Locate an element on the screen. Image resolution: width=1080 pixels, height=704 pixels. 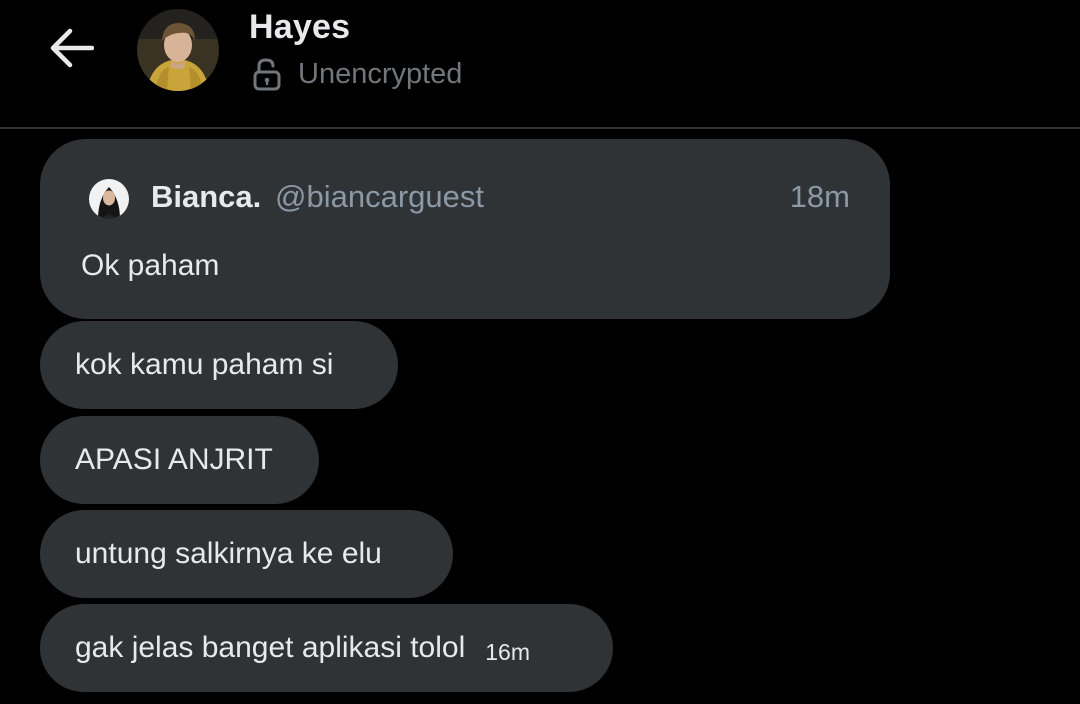
quoted-message-text: Ok paham is located at coordinates (150, 265).